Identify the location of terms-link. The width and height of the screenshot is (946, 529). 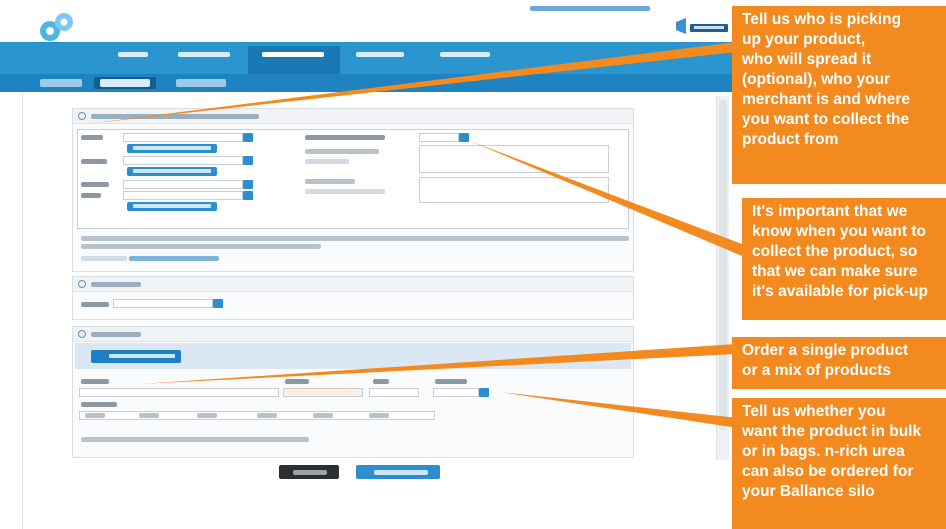
(174, 258).